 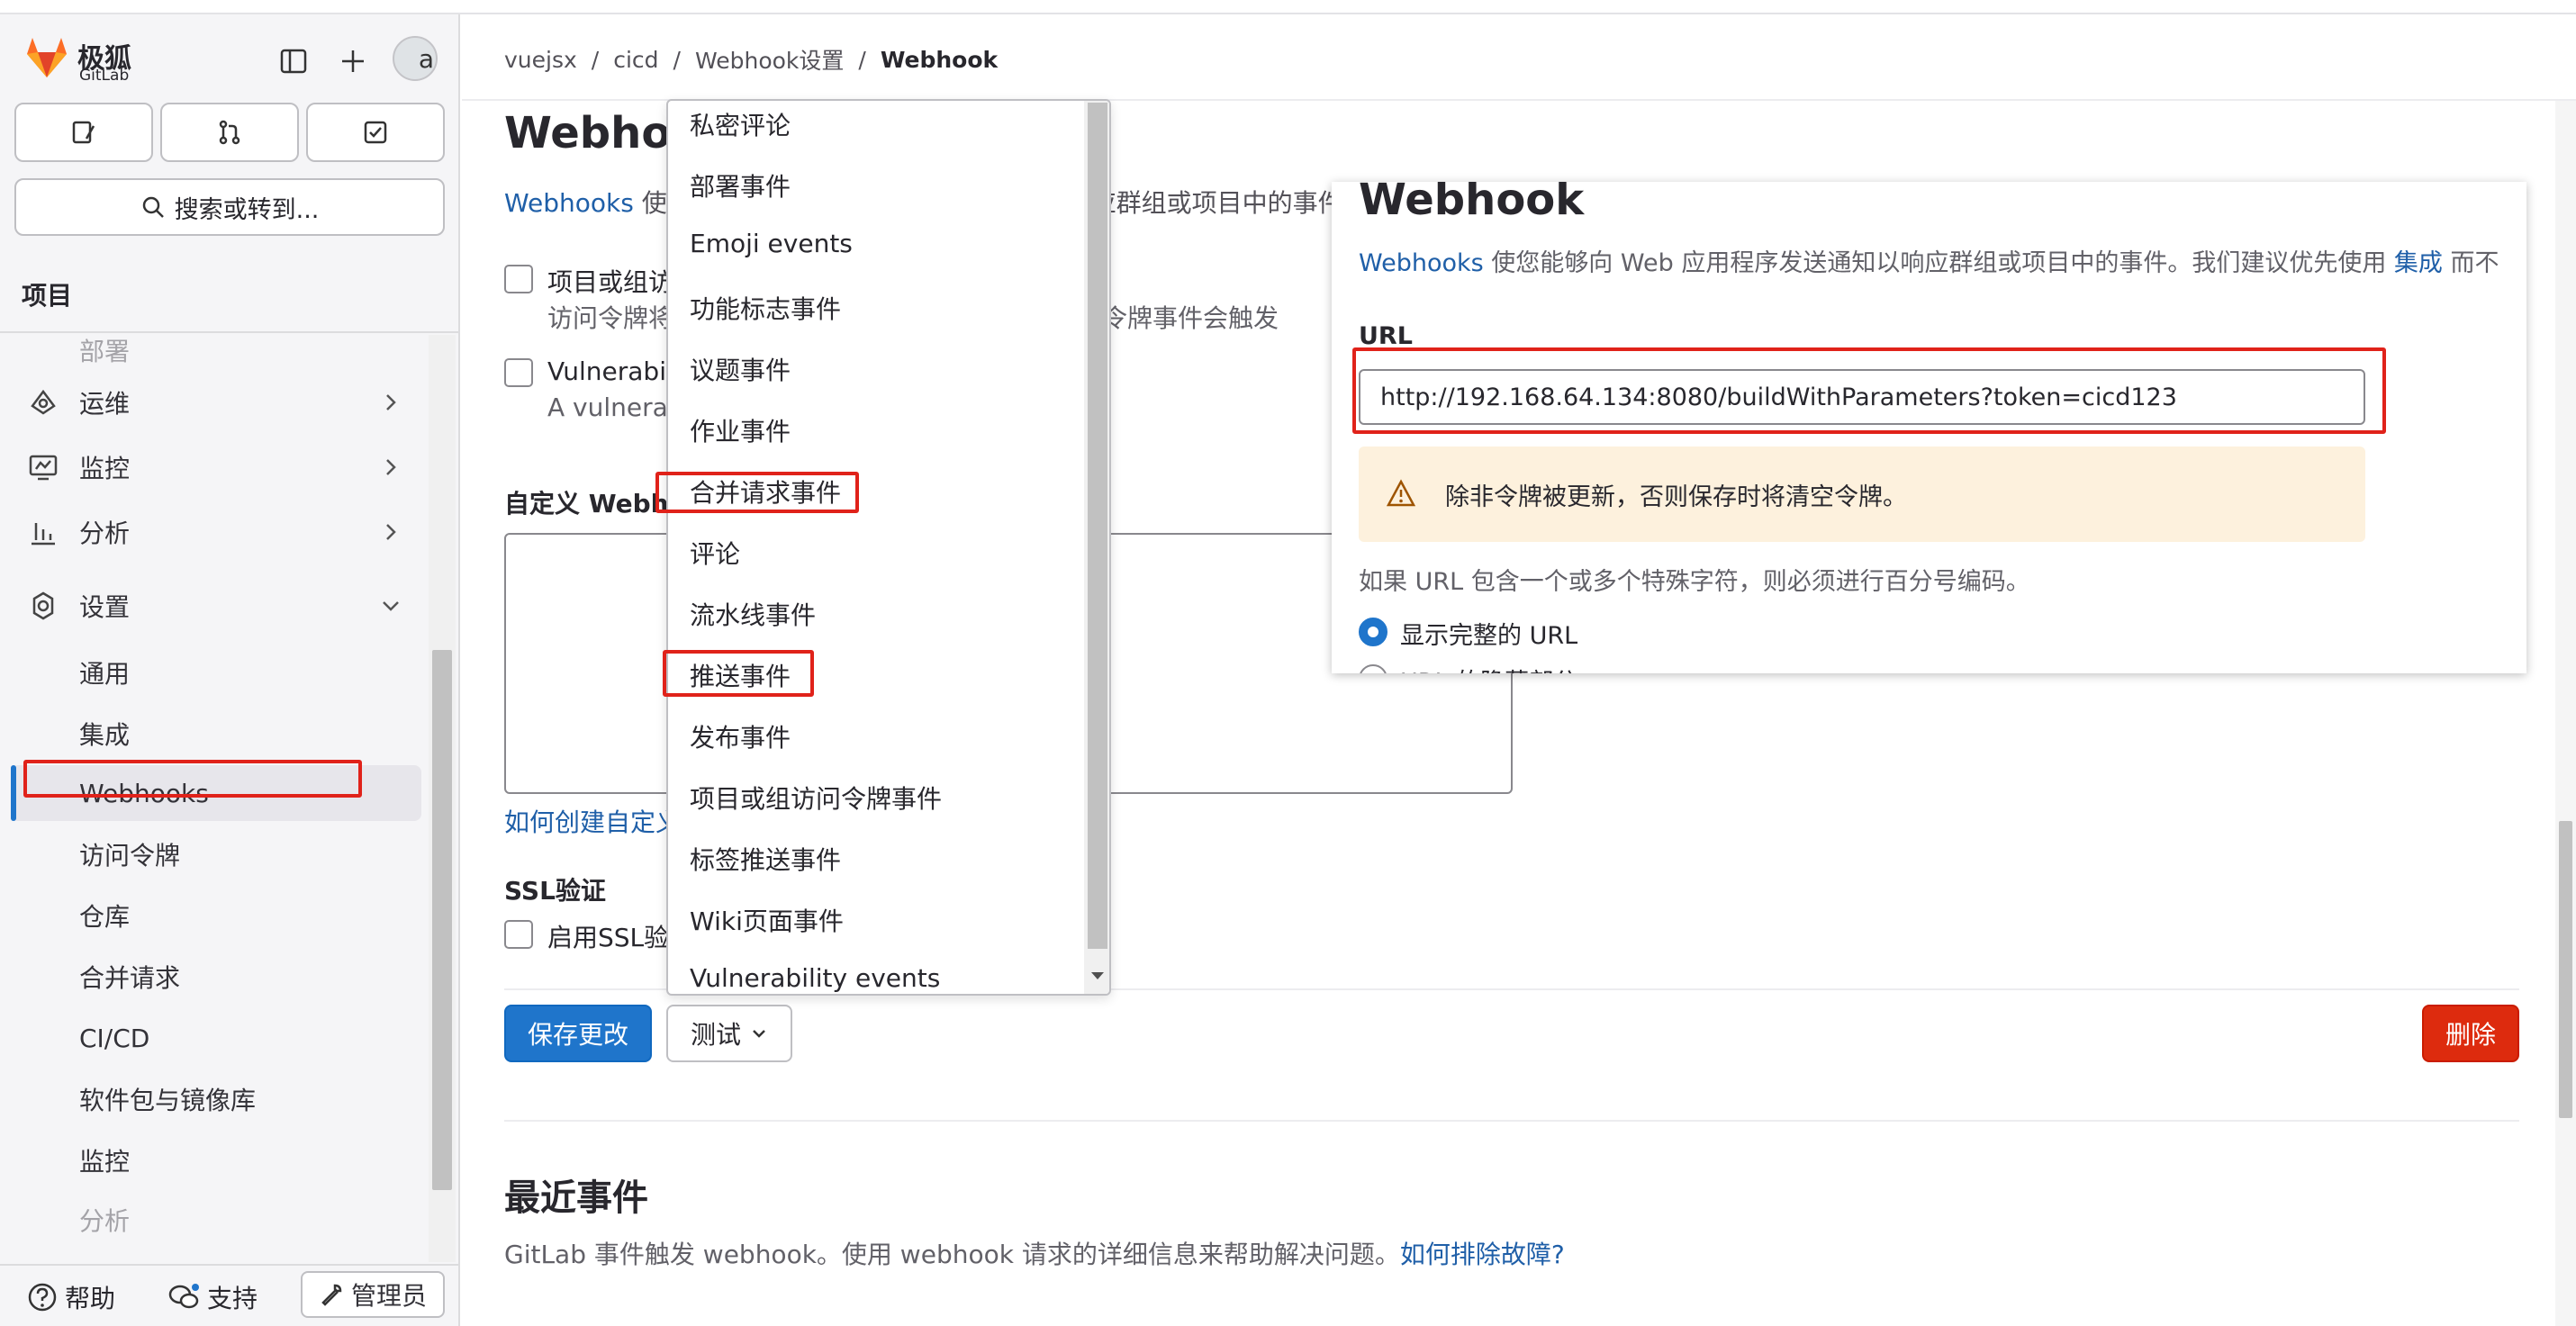 I want to click on sidebar-item-analytics: 分析, so click(x=214, y=532).